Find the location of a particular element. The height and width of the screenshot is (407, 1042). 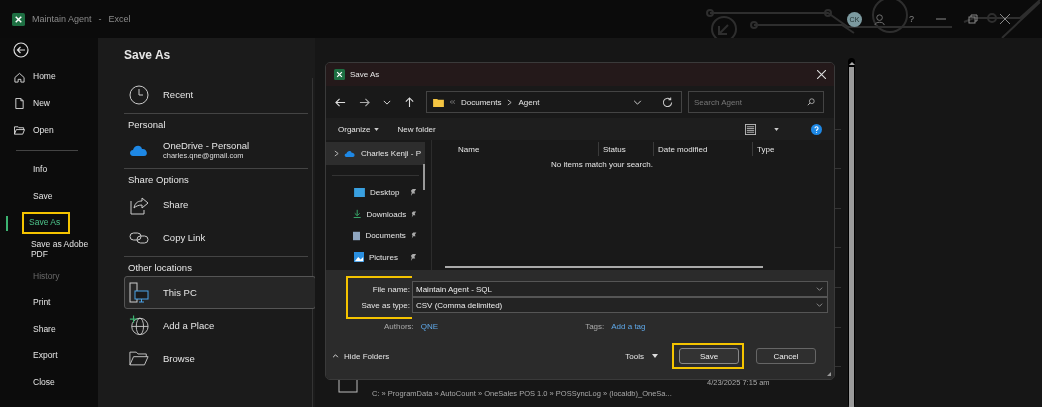

folder-tree-item: Charles Kenji - P is located at coordinates (375, 153).